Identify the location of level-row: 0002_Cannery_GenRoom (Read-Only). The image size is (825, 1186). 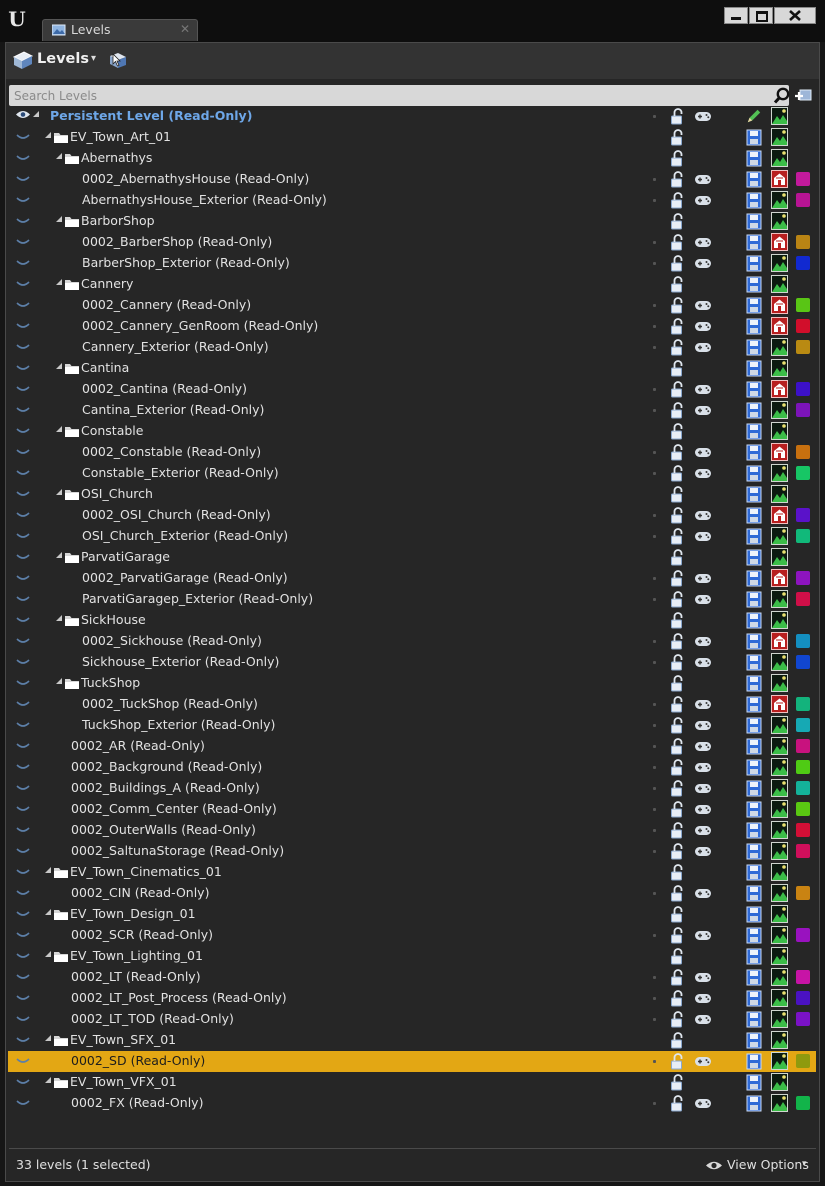
(412, 326).